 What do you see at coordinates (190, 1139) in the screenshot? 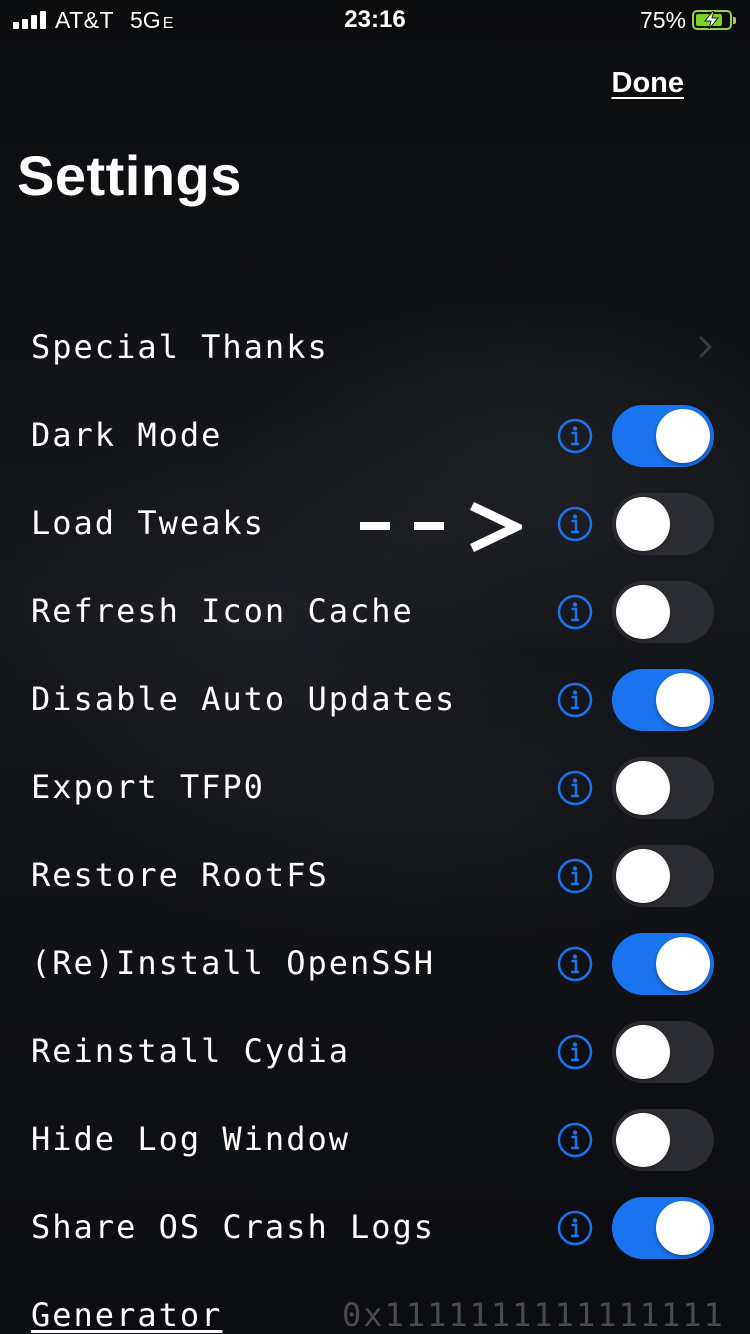
I see `settings-row-label: Hide Log Window` at bounding box center [190, 1139].